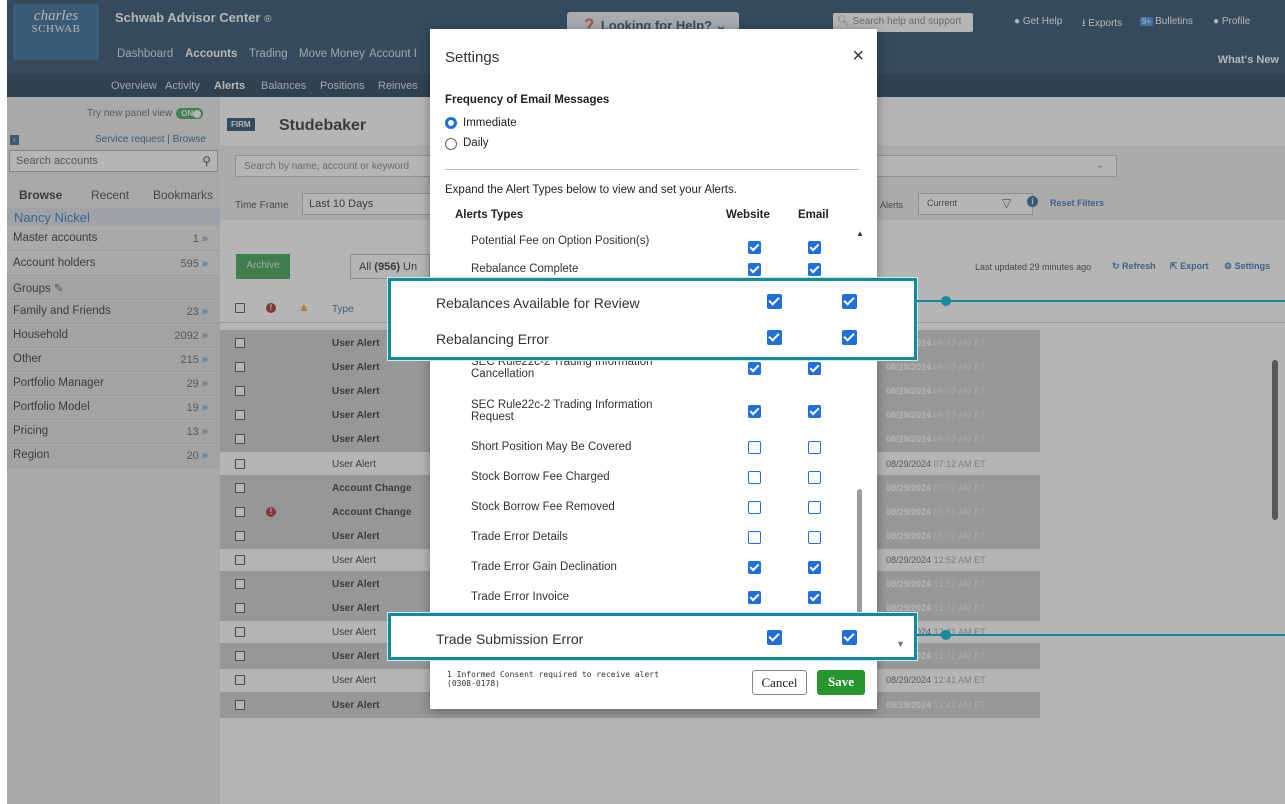 The image size is (1285, 804). What do you see at coordinates (492, 339) in the screenshot?
I see `callout-alert-name: Rebalancing Error` at bounding box center [492, 339].